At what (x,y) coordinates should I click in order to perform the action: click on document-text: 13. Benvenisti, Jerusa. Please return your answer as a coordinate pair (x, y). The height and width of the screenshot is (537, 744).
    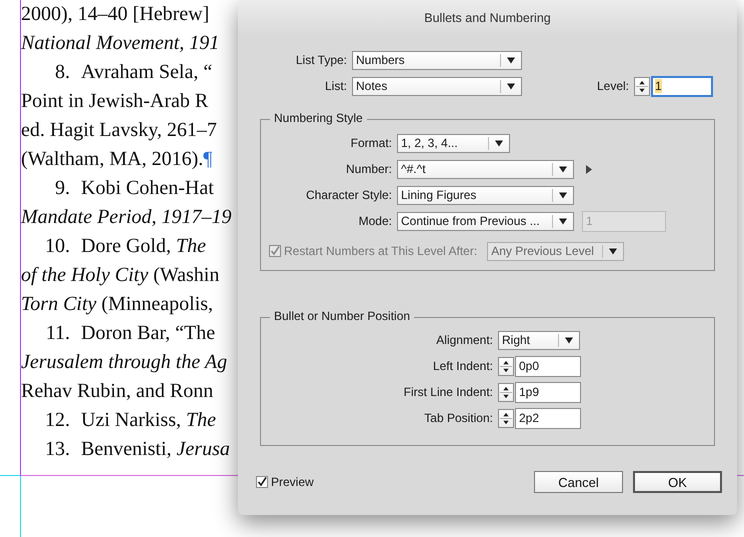
    Looking at the image, I should click on (137, 449).